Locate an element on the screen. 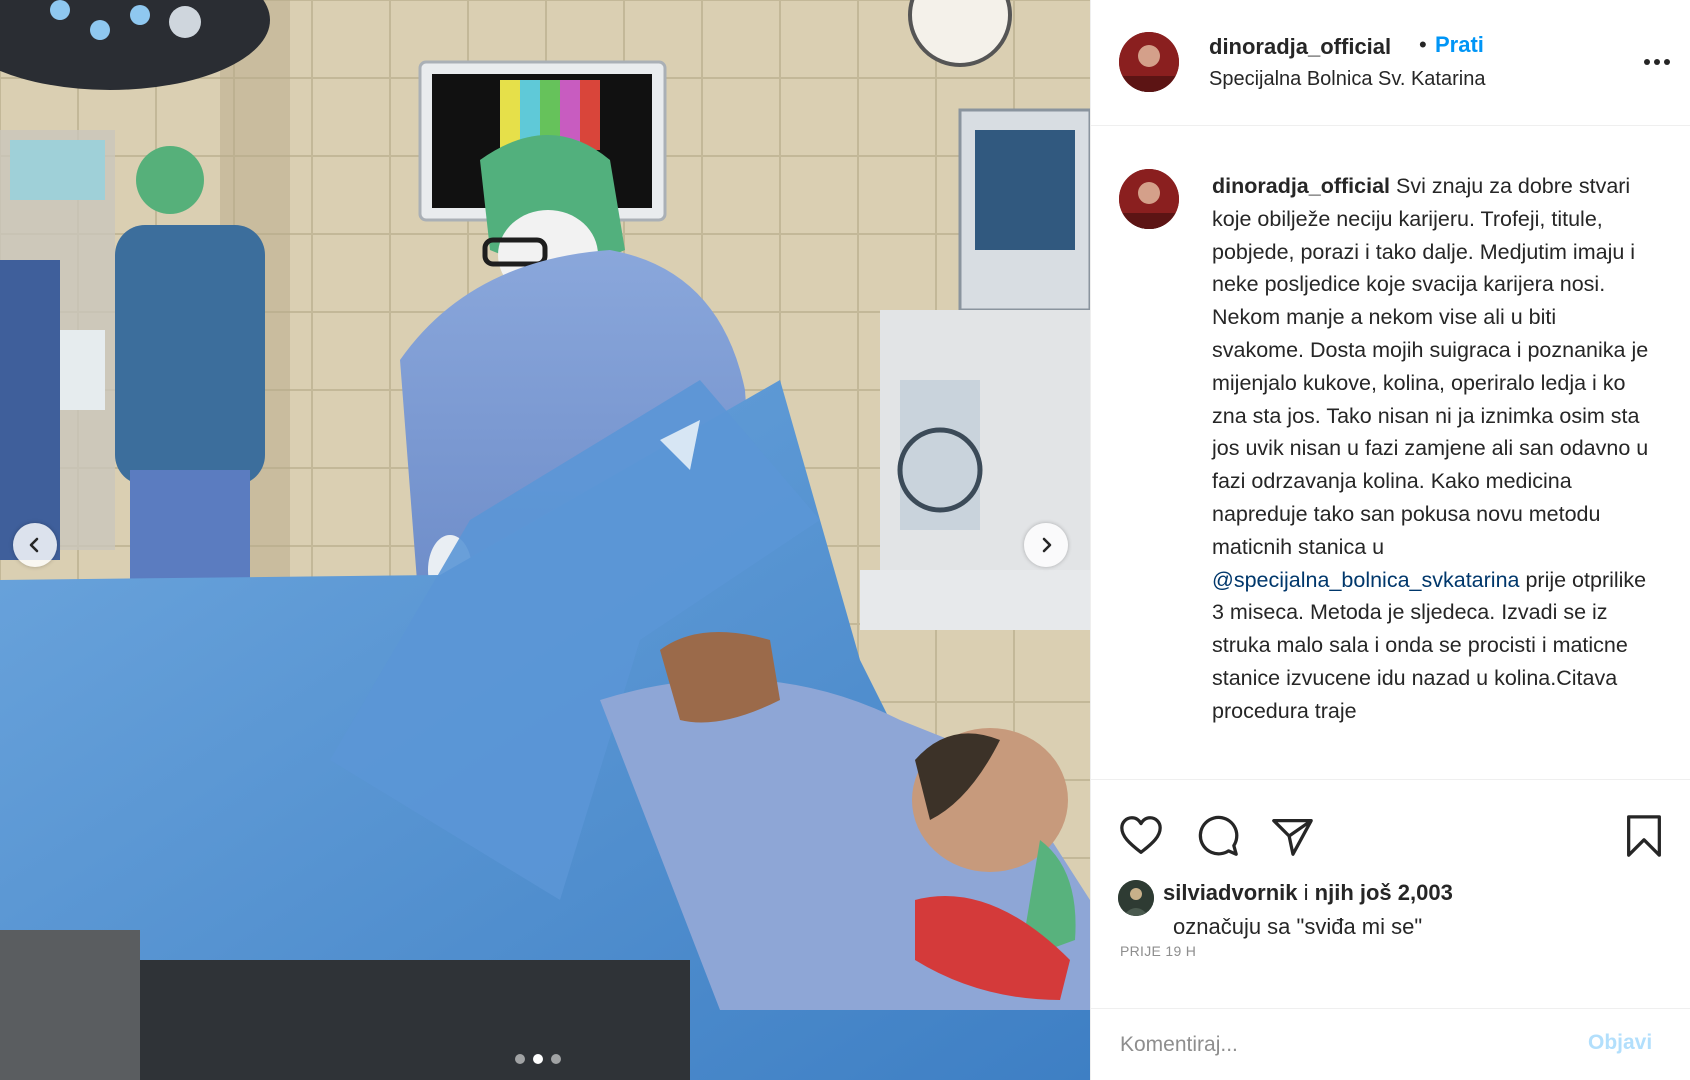 The height and width of the screenshot is (1080, 1690). likes-text: silviadvornik i njih još 2,003 is located at coordinates (1308, 893).